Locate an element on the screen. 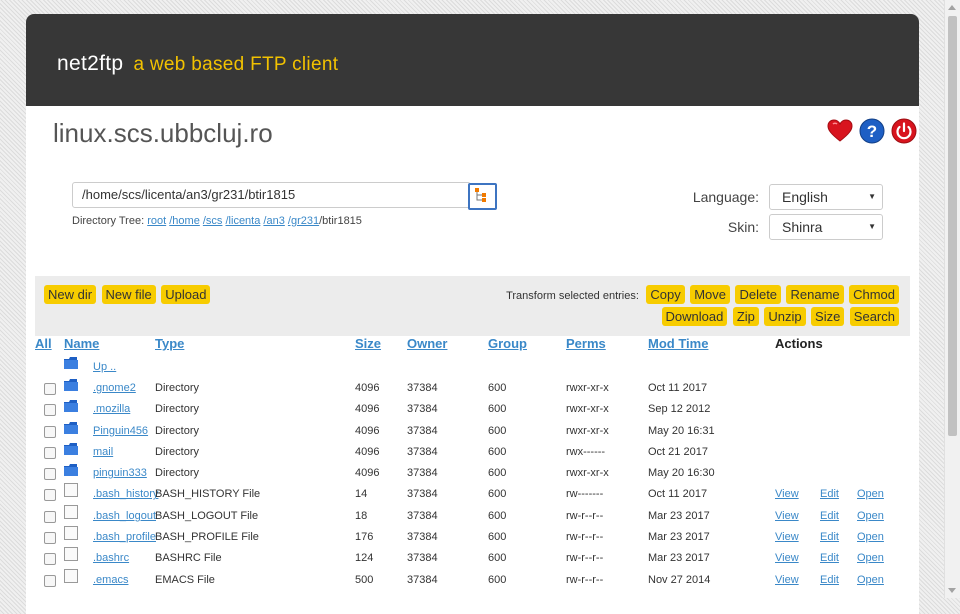  scrollbar-thumb is located at coordinates (952, 226).